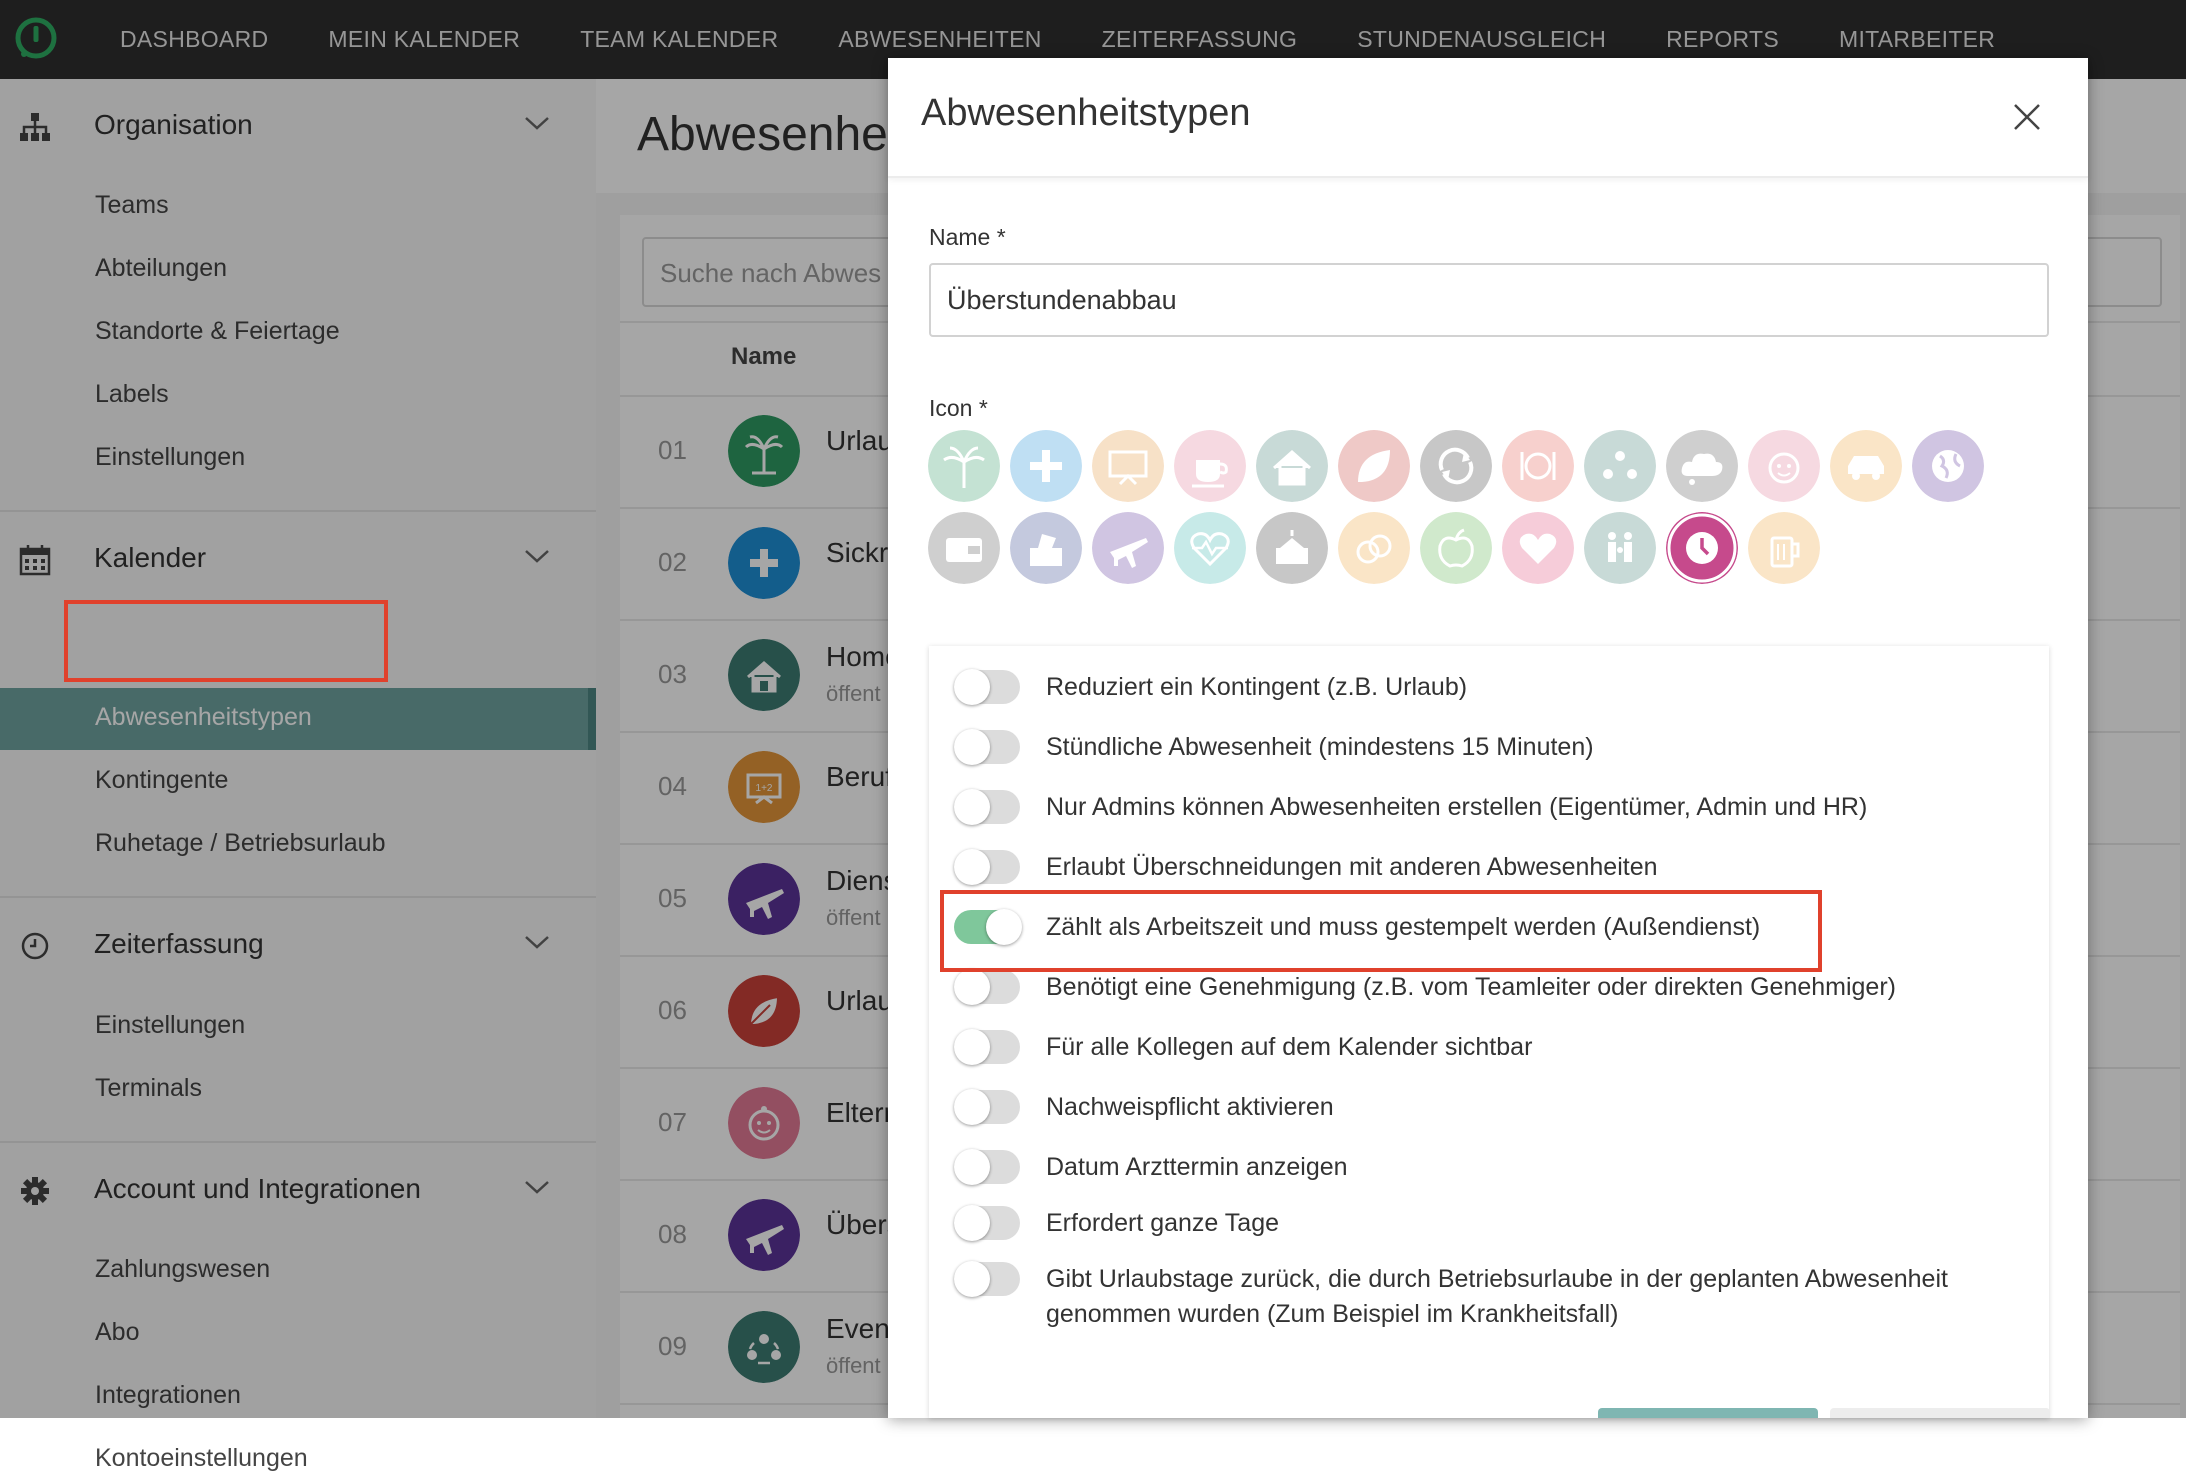 The image size is (2186, 1473). I want to click on close-icon, so click(2027, 117).